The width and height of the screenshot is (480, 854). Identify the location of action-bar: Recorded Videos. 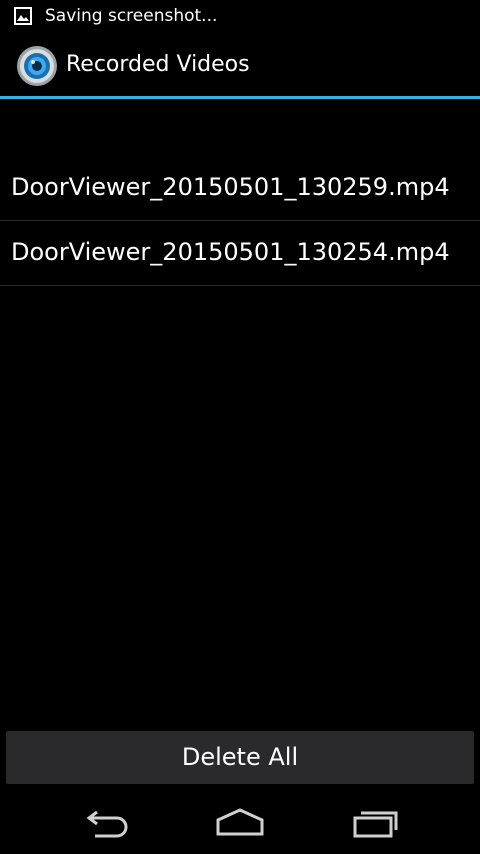
(240, 64).